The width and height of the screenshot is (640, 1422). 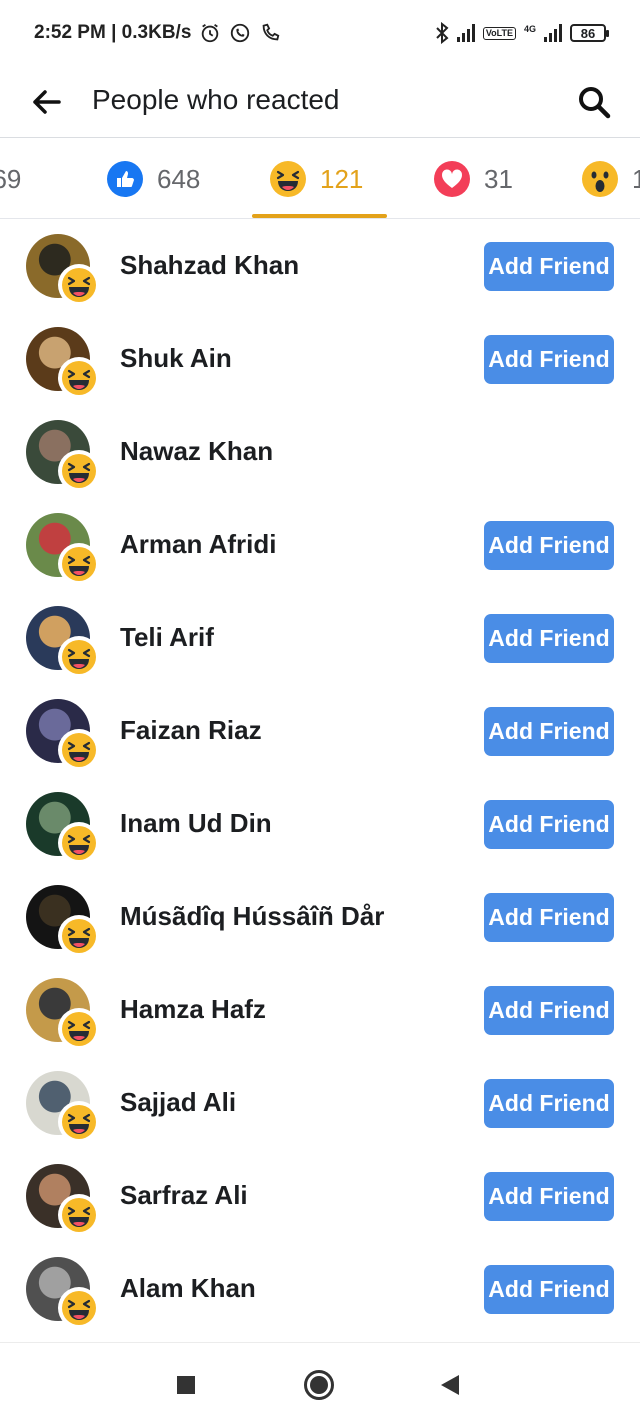 What do you see at coordinates (113, 32) in the screenshot?
I see `status-time: 2:52 PM | 0.3KB/s` at bounding box center [113, 32].